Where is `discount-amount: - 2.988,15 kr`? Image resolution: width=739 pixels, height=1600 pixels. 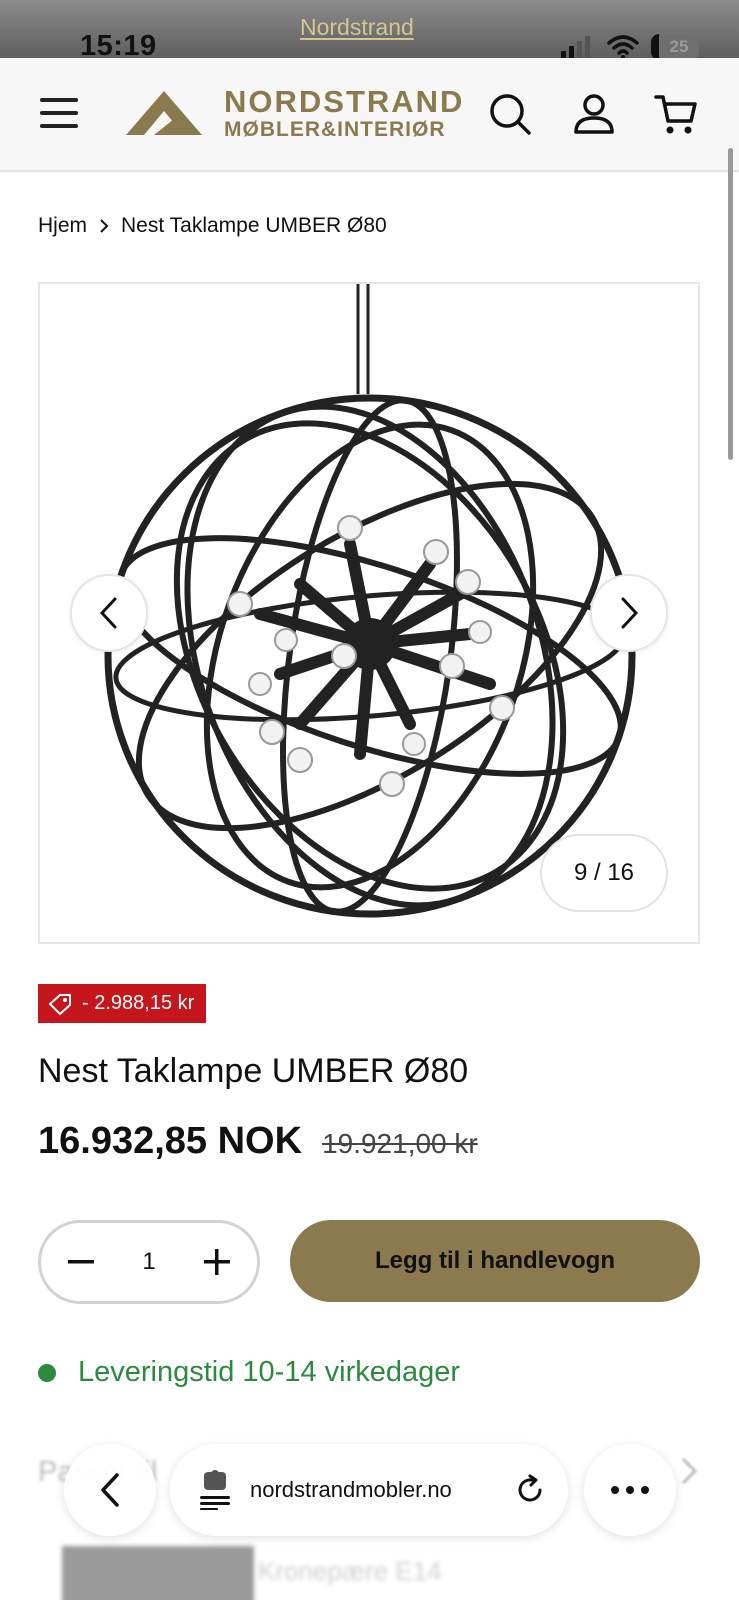 discount-amount: - 2.988,15 kr is located at coordinates (138, 1003).